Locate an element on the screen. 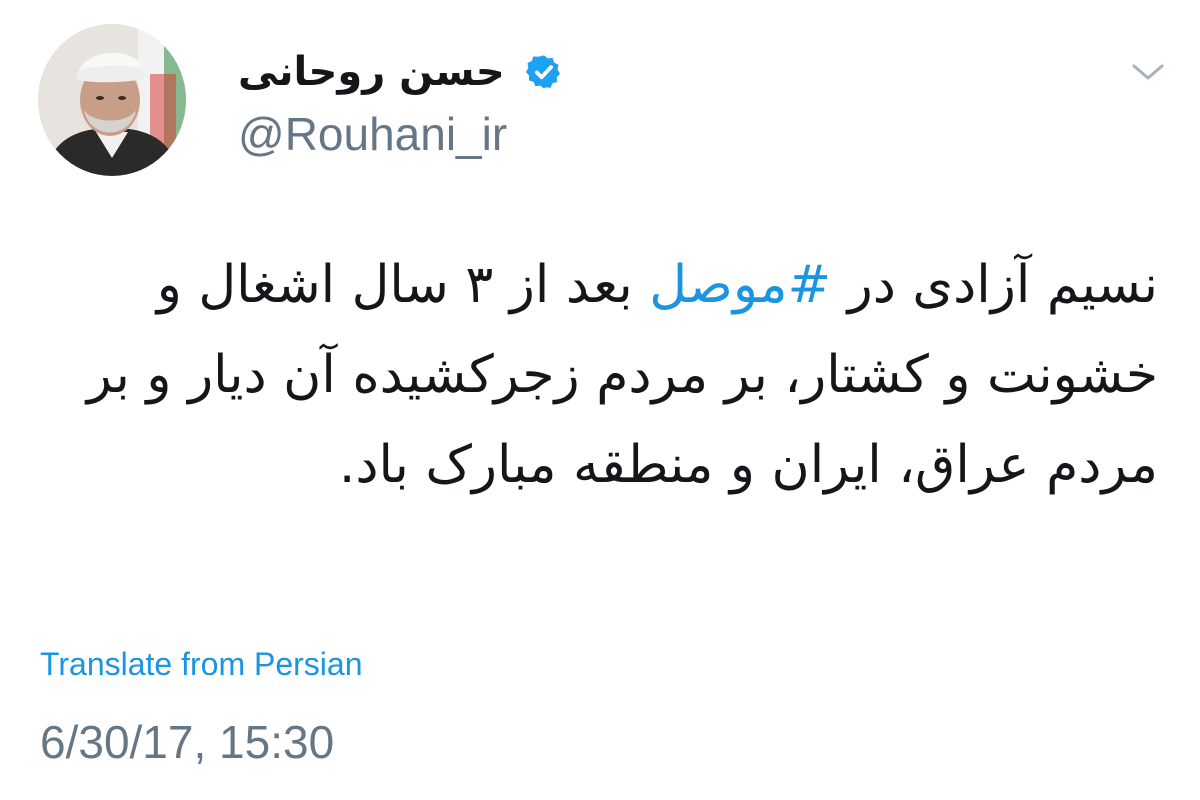  hashtag-link: #موصل is located at coordinates (740, 285).